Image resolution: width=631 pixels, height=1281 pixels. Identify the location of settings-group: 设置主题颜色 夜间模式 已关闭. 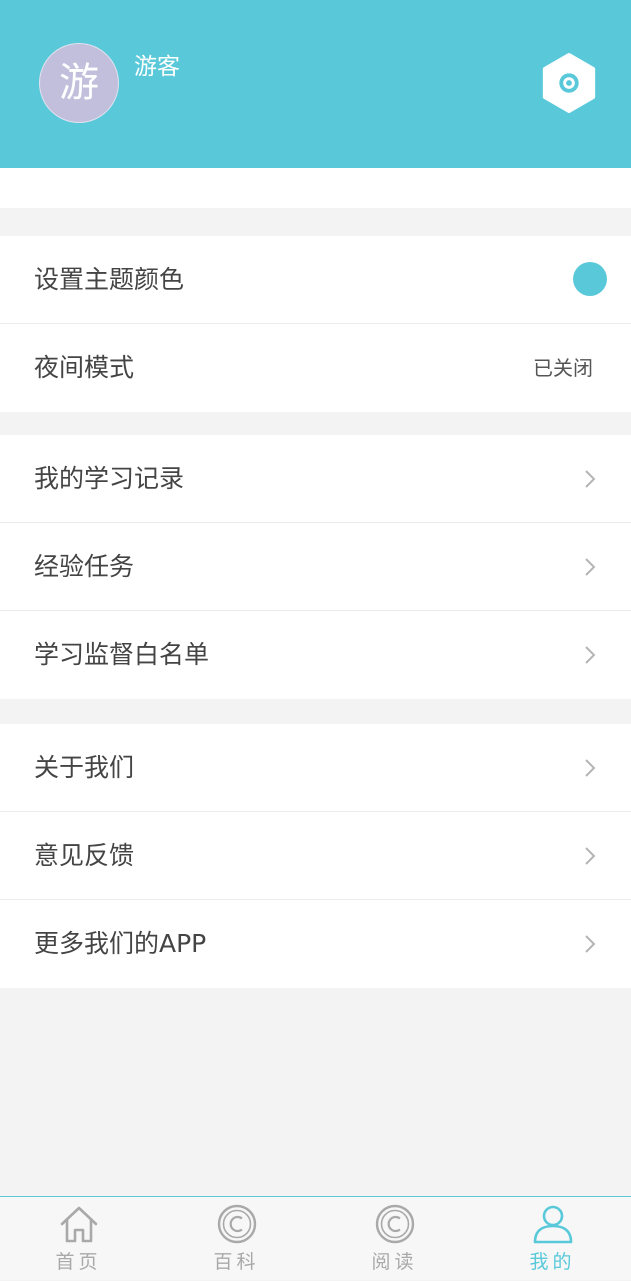
(315, 324).